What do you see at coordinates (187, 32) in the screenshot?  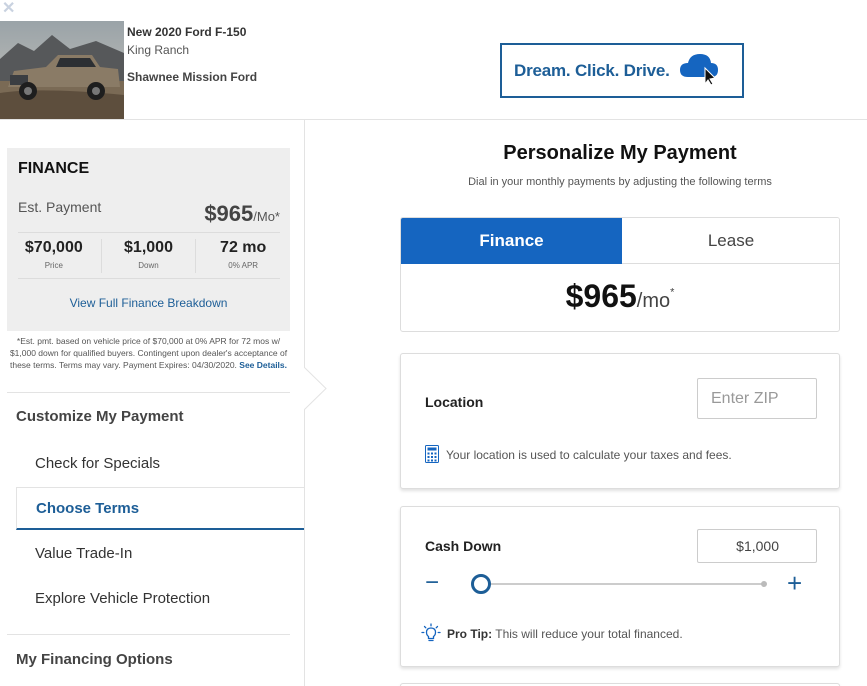 I see `vehicle-title: New 2020 Ford F-150` at bounding box center [187, 32].